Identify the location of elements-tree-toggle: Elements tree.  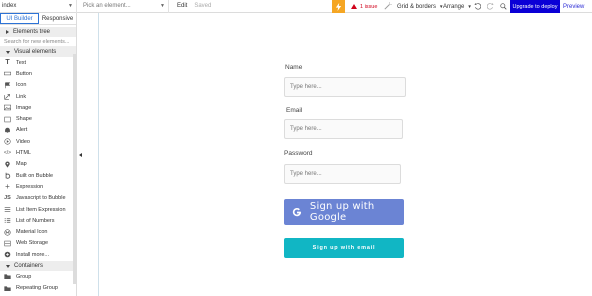
(38, 32).